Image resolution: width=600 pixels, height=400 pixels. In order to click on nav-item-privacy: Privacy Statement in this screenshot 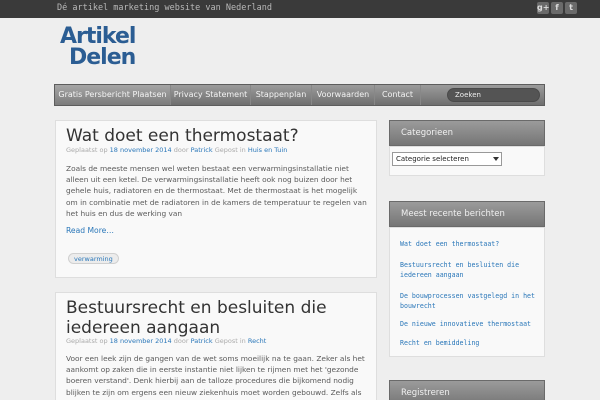, I will do `click(211, 95)`.